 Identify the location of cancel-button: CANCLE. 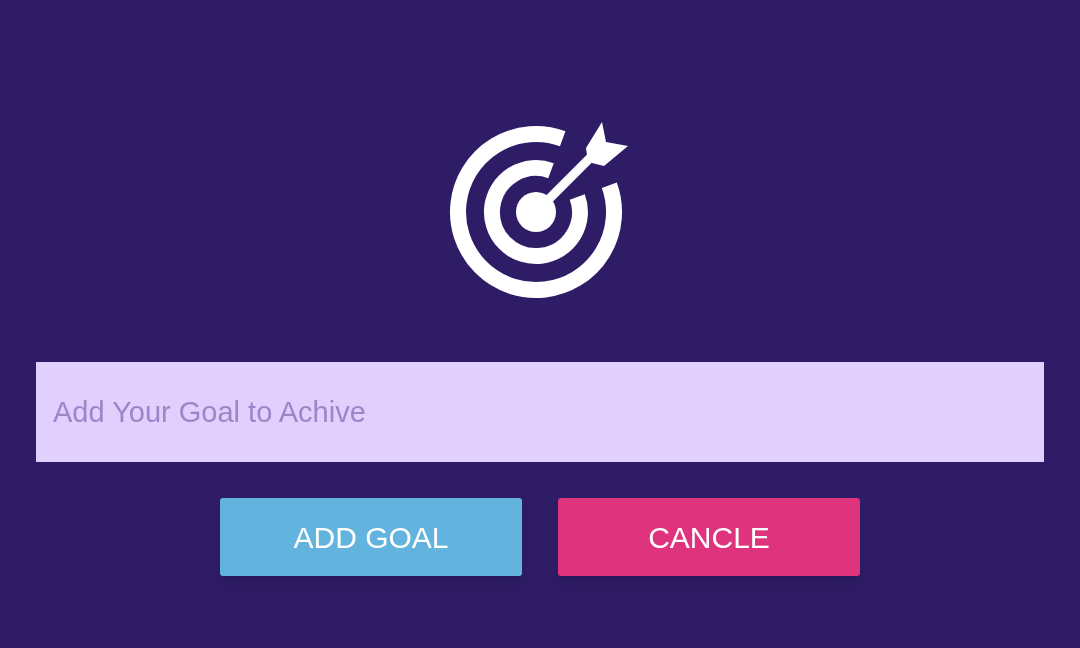
(709, 537).